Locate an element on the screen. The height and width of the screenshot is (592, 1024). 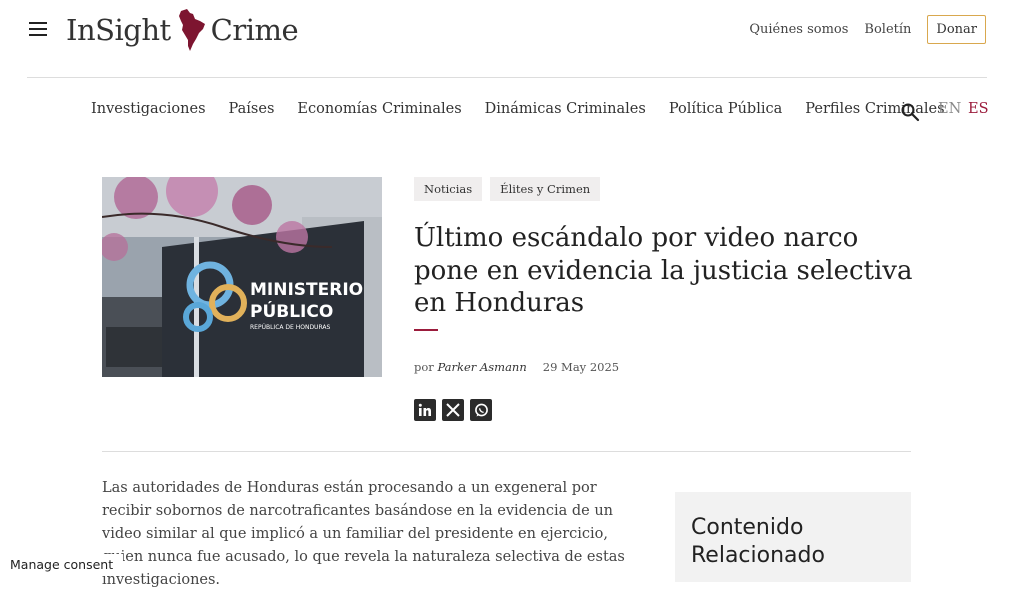
nav-item-investigaciones: Investigaciones is located at coordinates (148, 109).